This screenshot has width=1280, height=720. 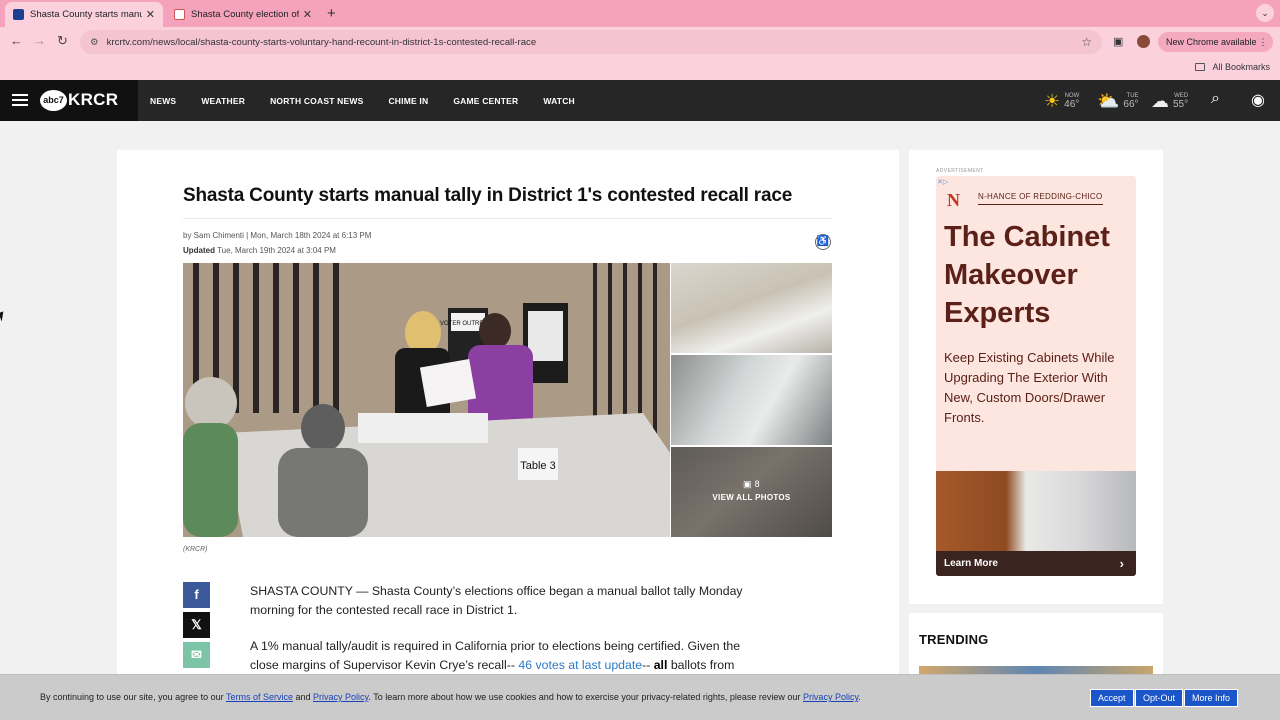 What do you see at coordinates (1169, 101) in the screenshot?
I see `weather-wed: ☁ WED 55°` at bounding box center [1169, 101].